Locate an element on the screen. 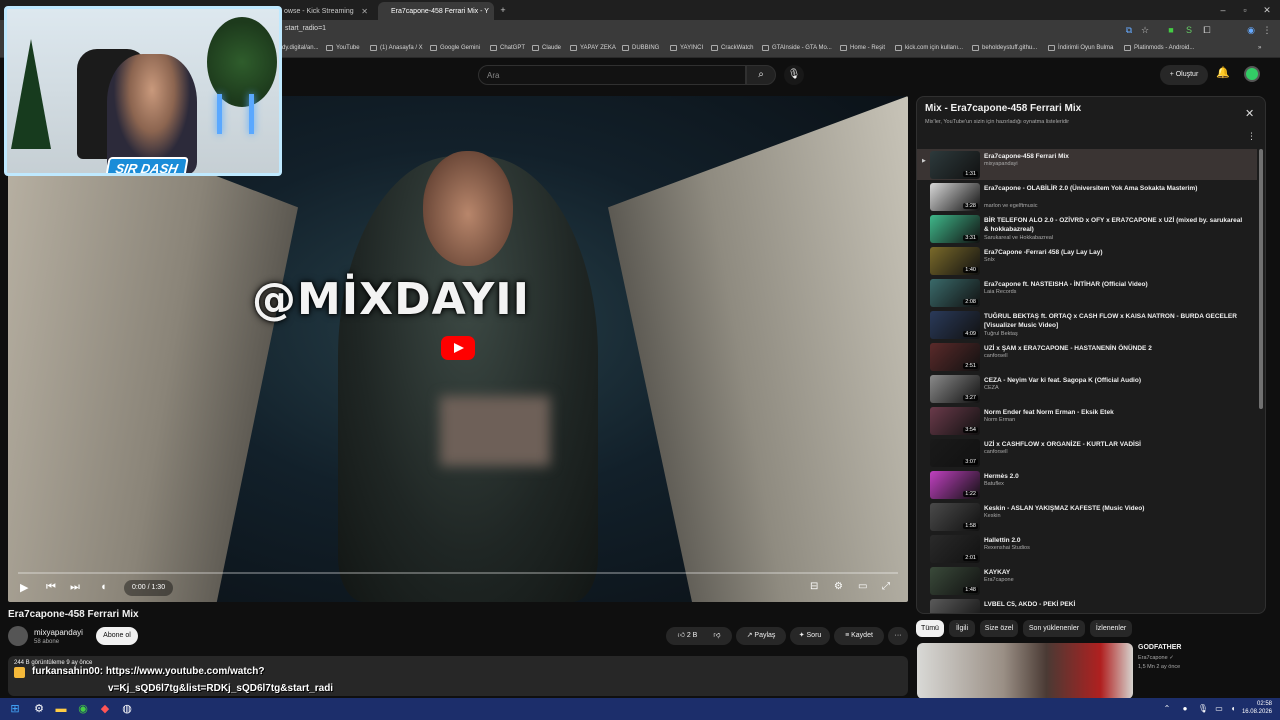 This screenshot has height=720, width=1280. create-button: + Oluştur is located at coordinates (1184, 75).